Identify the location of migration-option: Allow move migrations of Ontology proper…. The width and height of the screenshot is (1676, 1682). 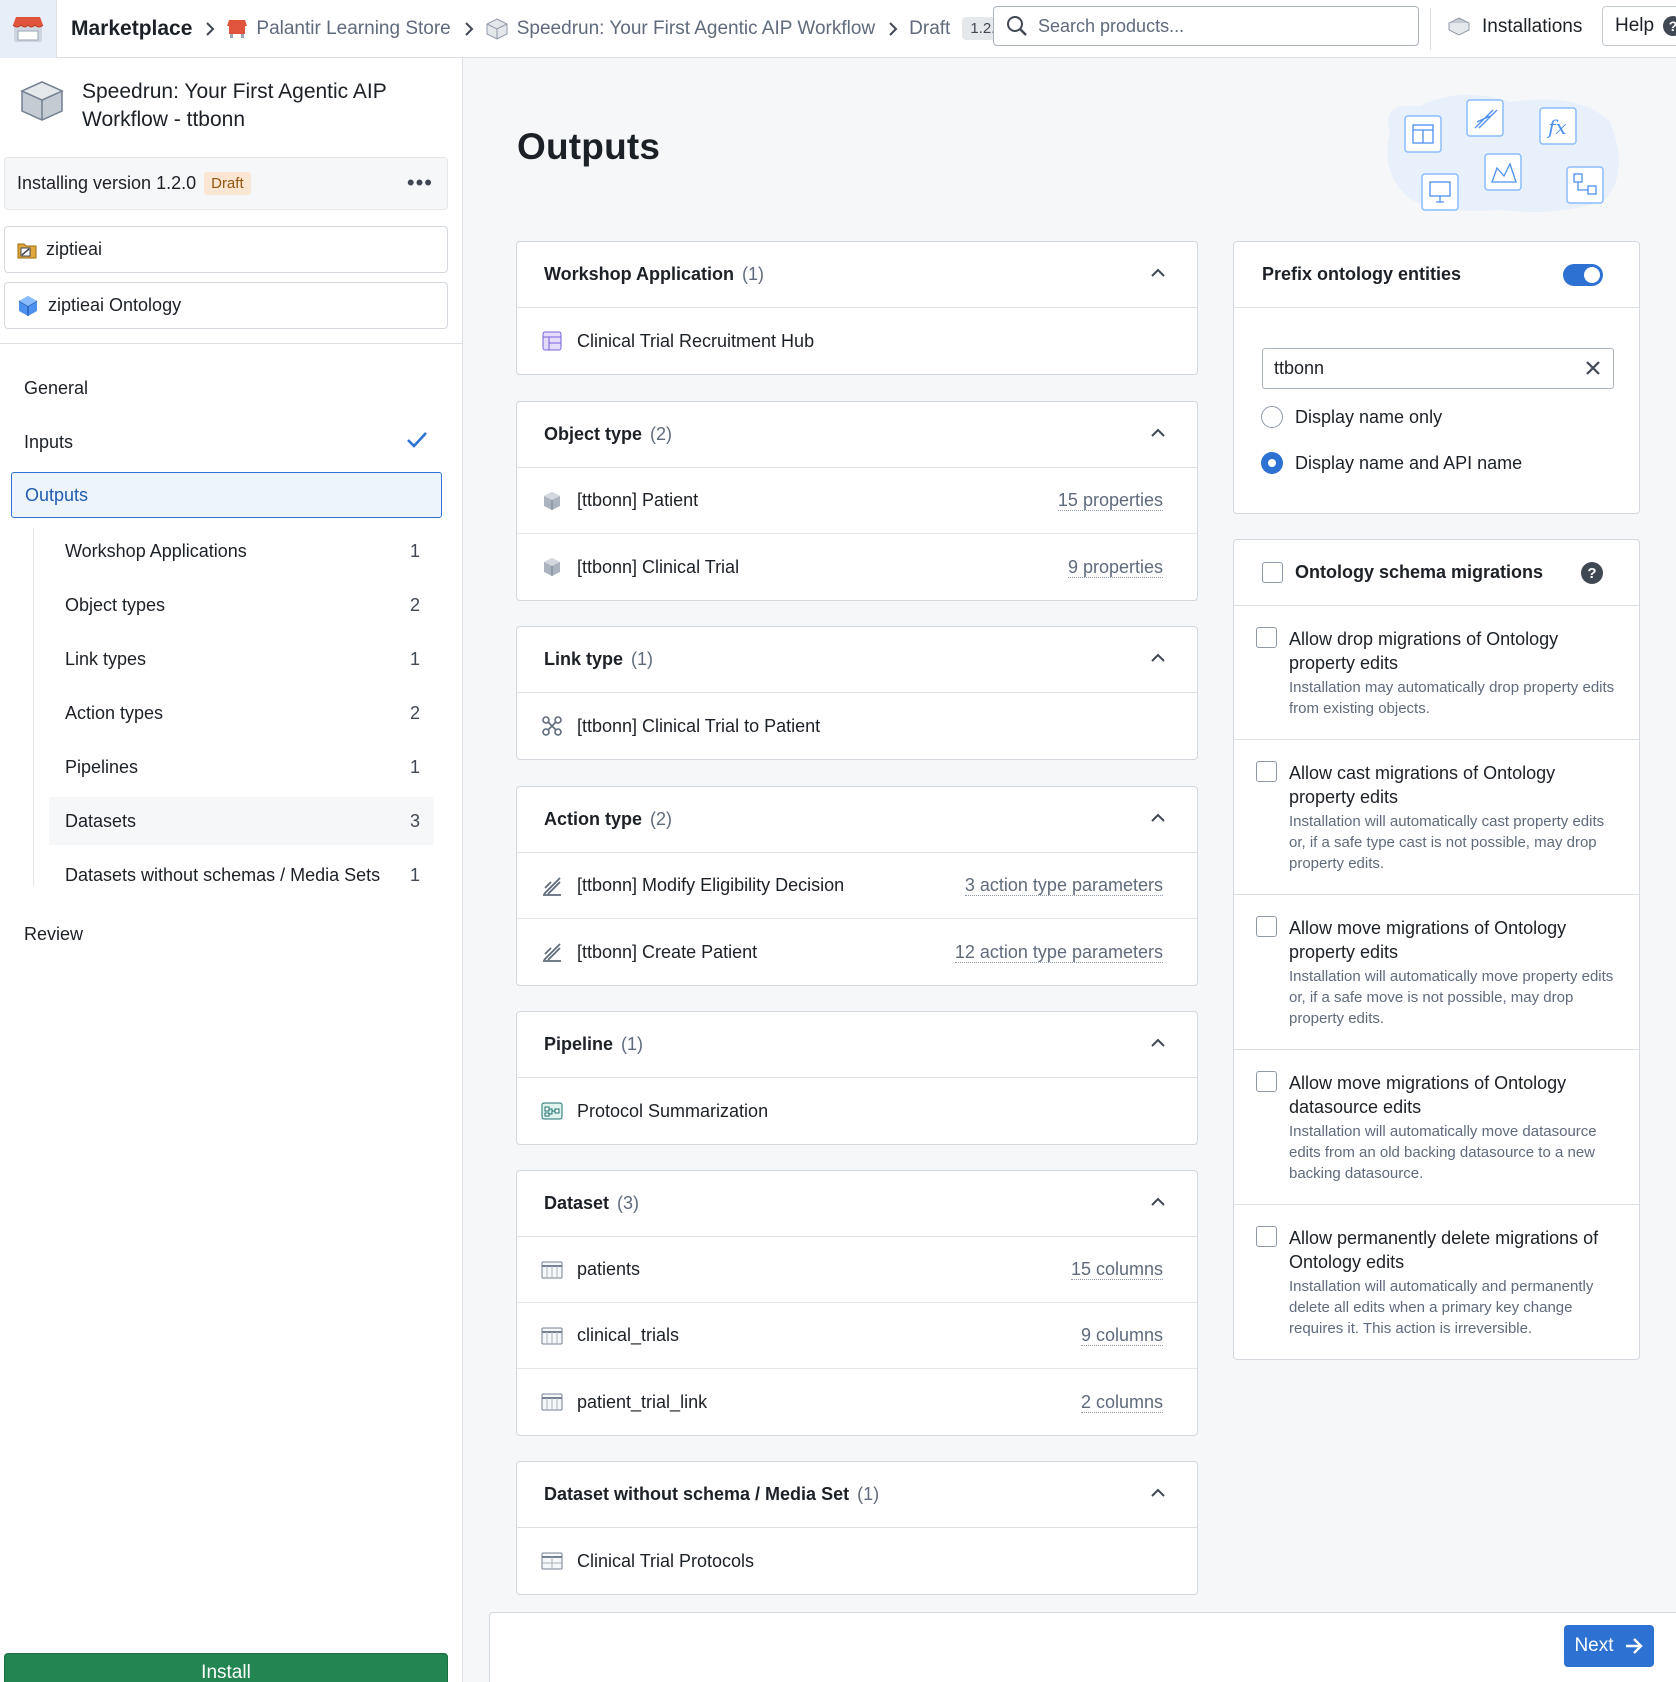
(1436, 972).